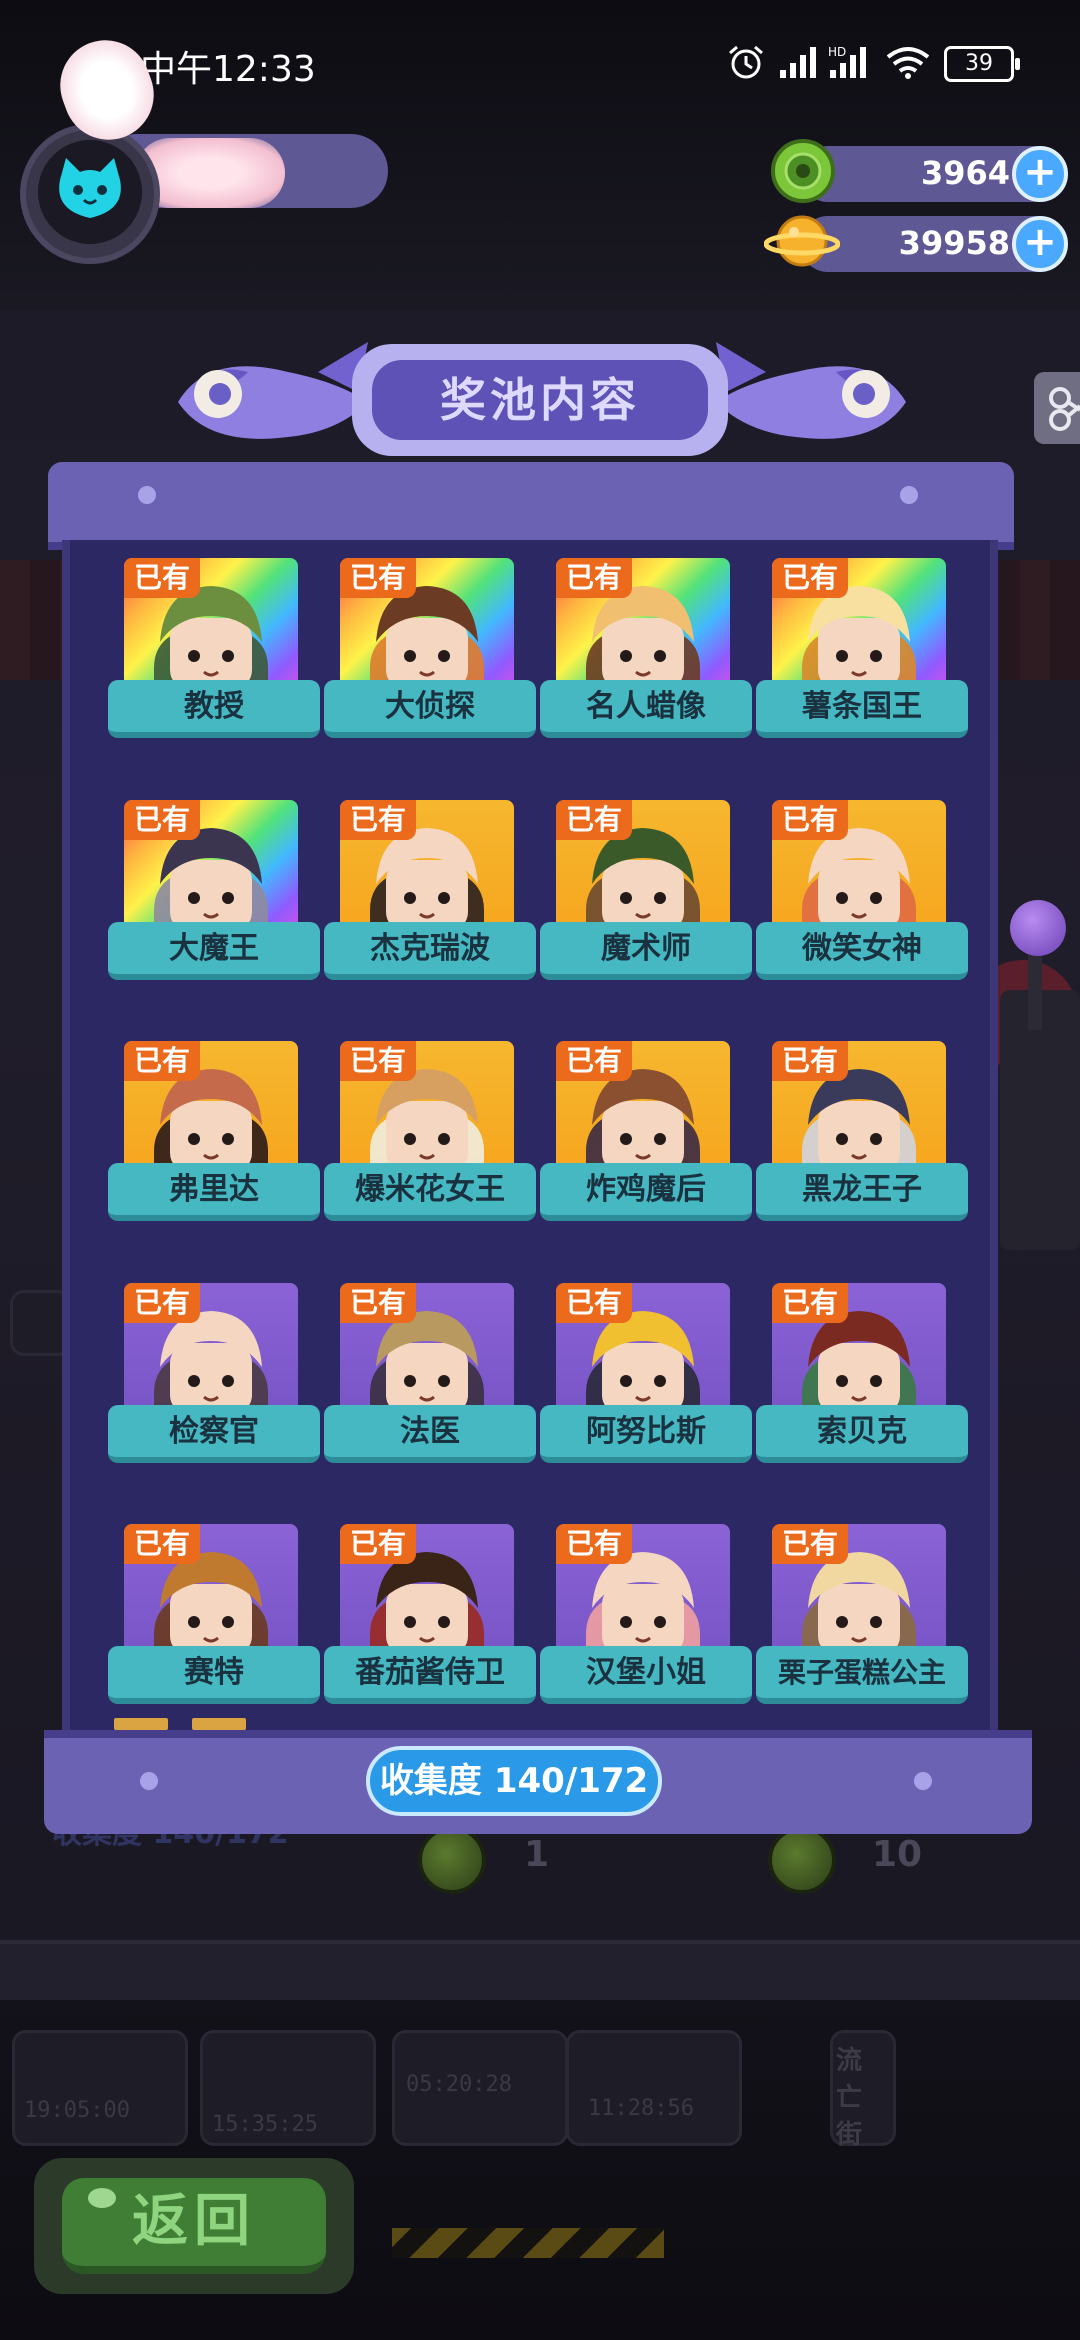 This screenshot has height=2340, width=1080. What do you see at coordinates (646, 1433) in the screenshot?
I see `prize-item-name: 阿努比斯` at bounding box center [646, 1433].